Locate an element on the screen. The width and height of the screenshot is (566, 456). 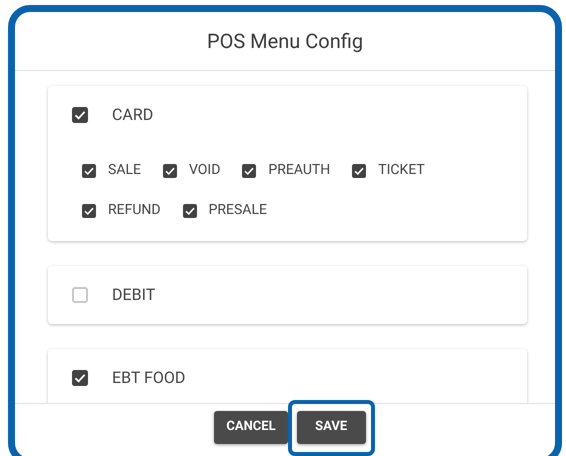
dialog-title: POS Menu Config is located at coordinates (285, 41).